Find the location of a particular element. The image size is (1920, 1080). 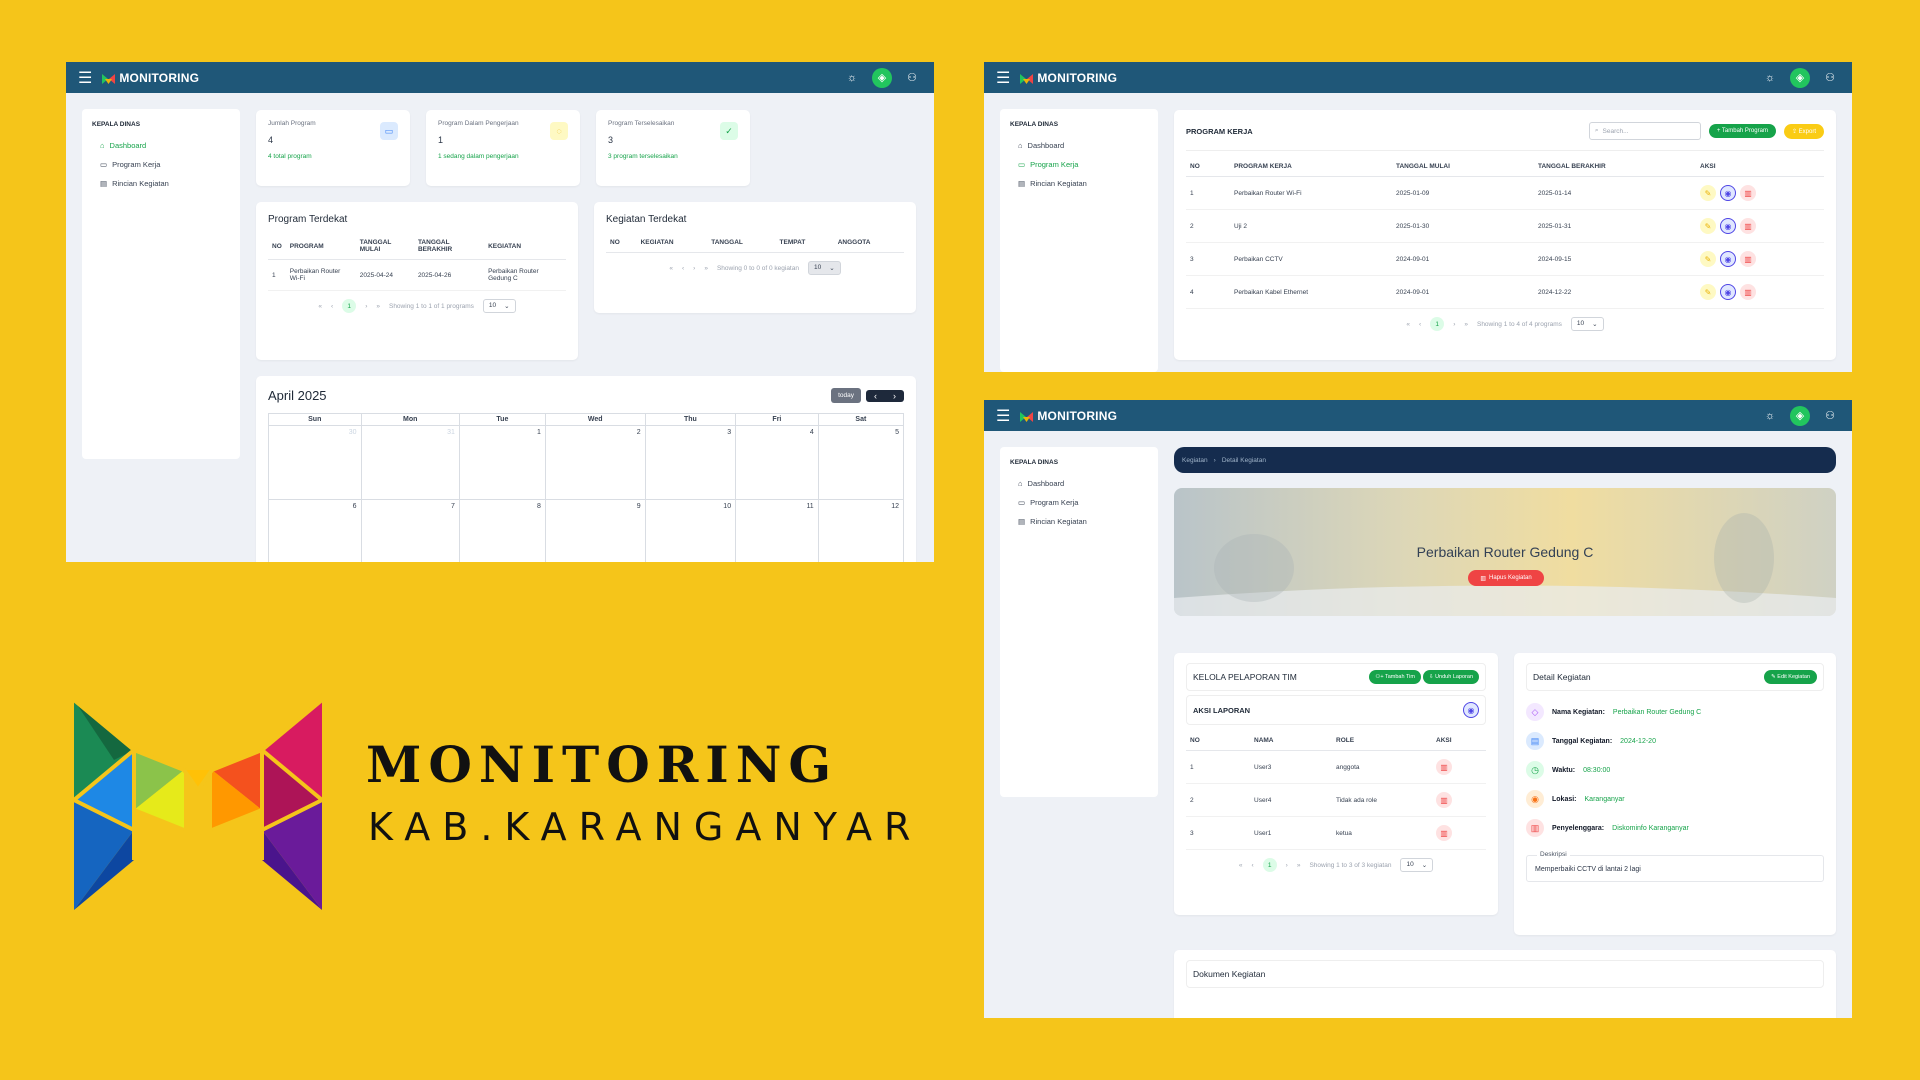

col-header: TANGGAL is located at coordinates (741, 243).